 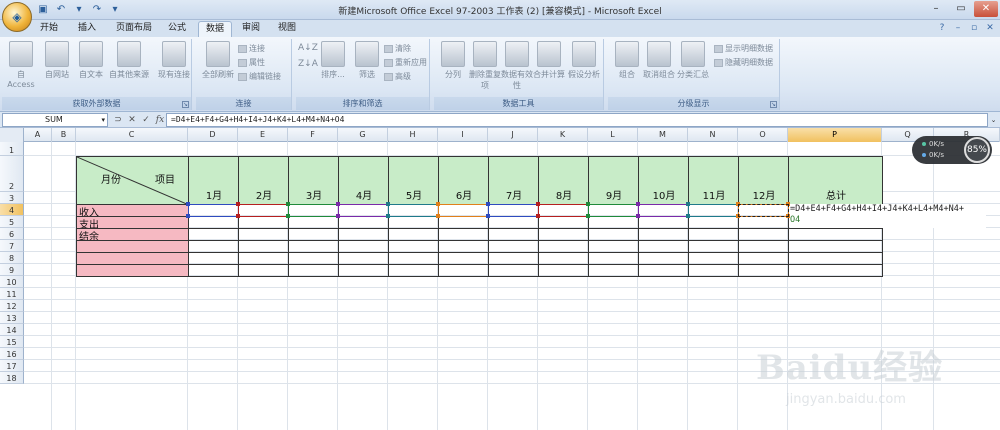 What do you see at coordinates (485, 66) in the screenshot?
I see `remove-duplicates-button: 删除重复项` at bounding box center [485, 66].